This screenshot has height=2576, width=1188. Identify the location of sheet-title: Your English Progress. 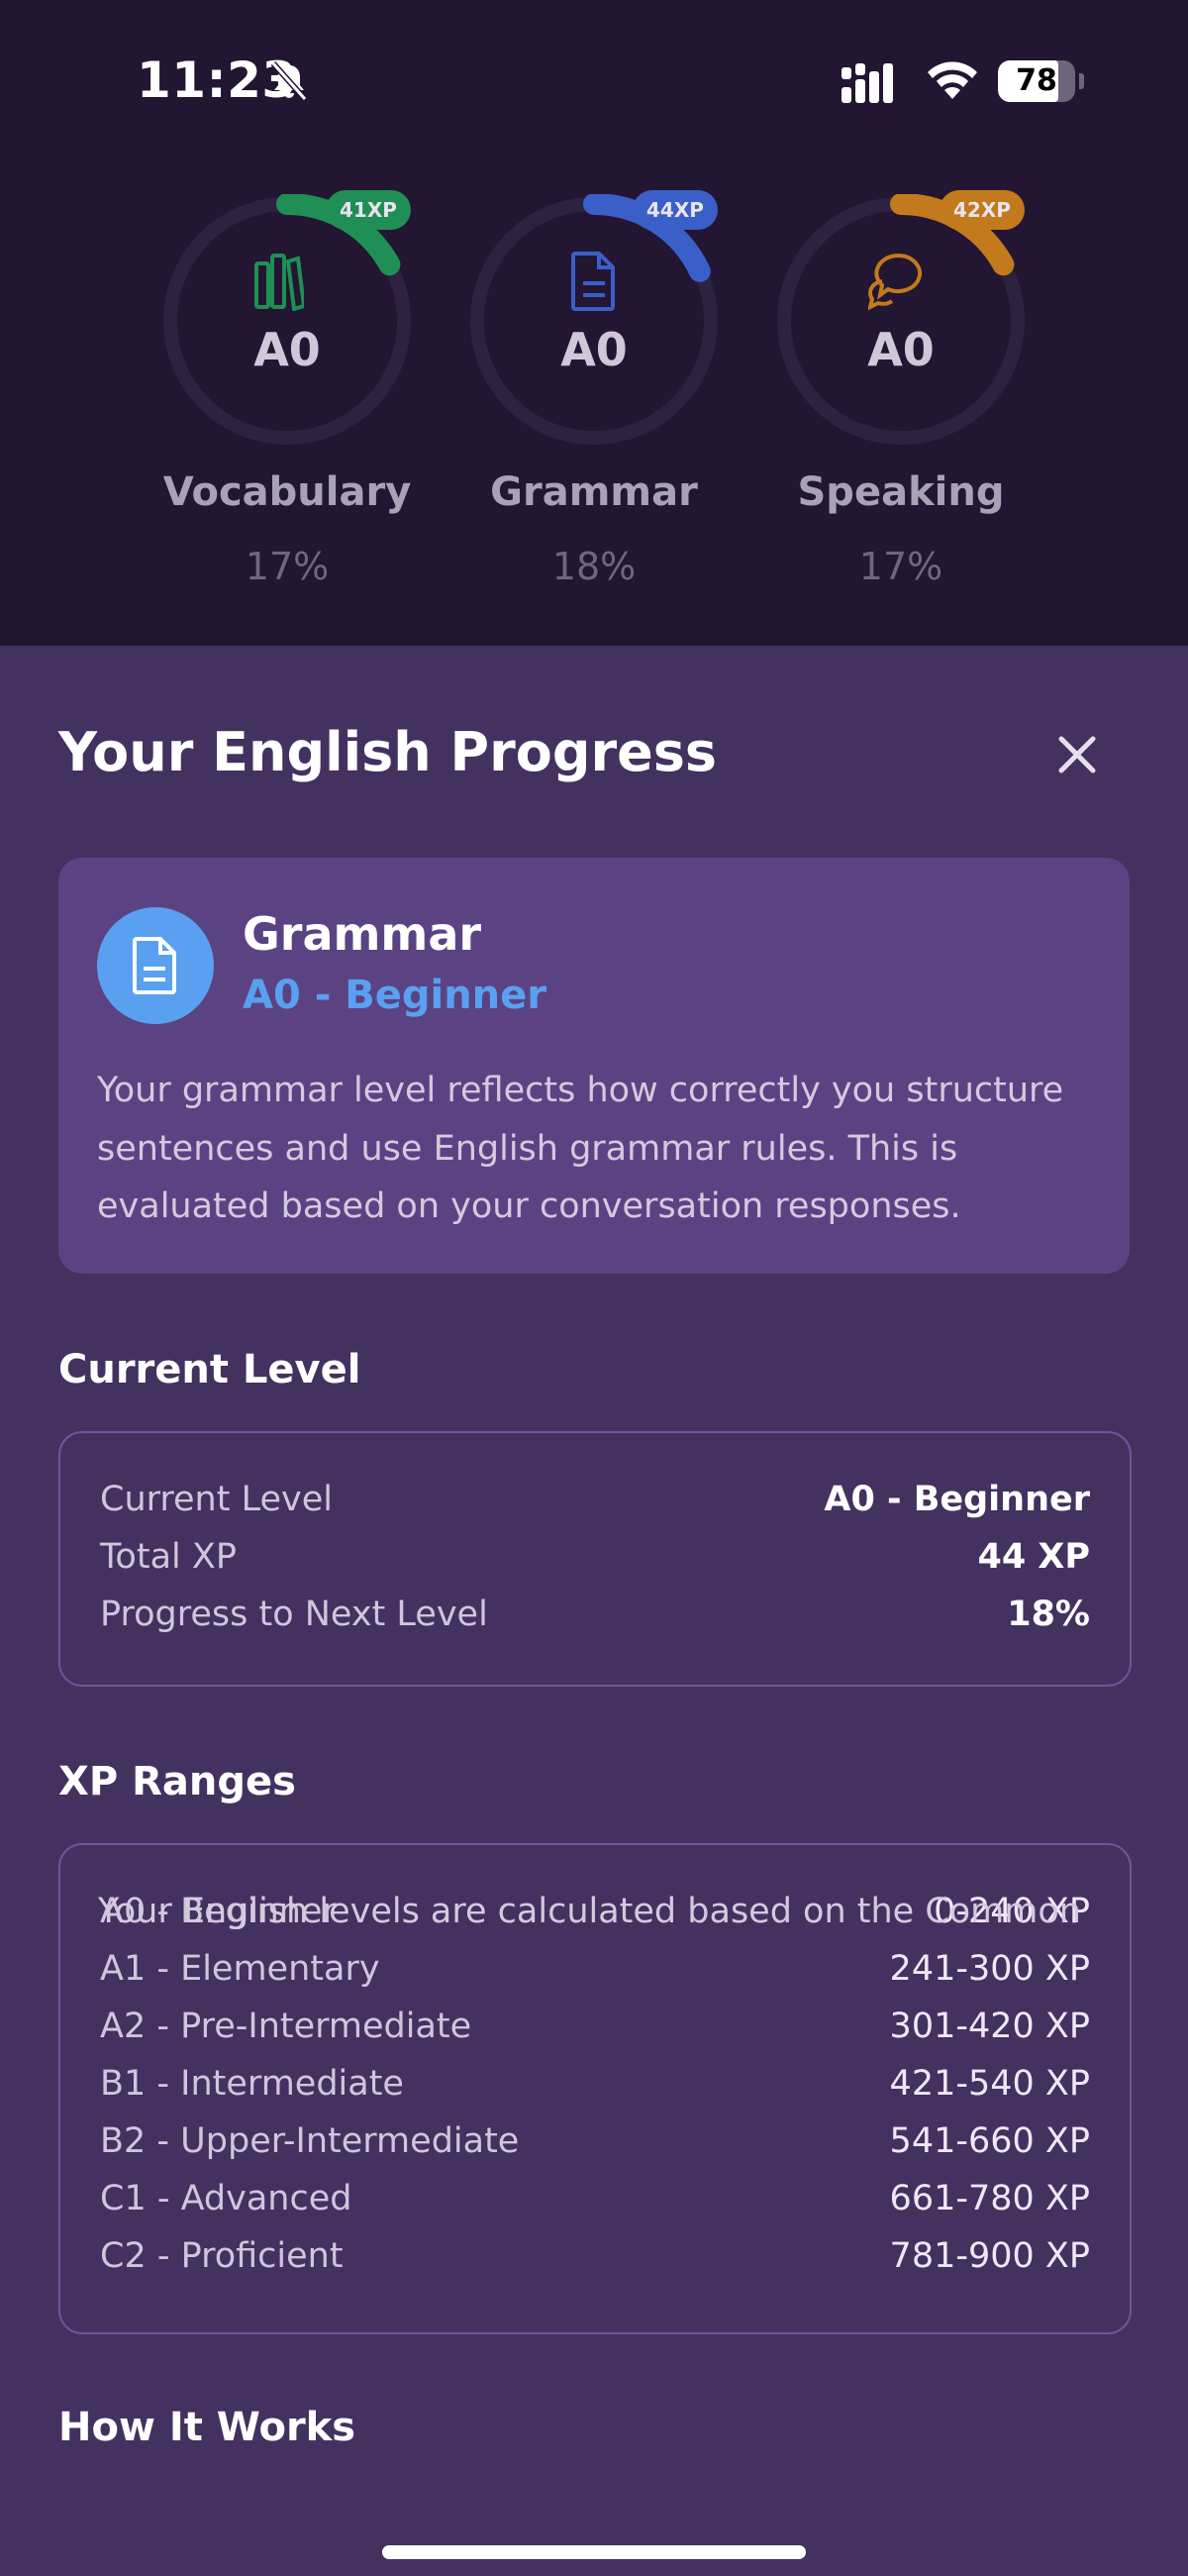
(388, 752).